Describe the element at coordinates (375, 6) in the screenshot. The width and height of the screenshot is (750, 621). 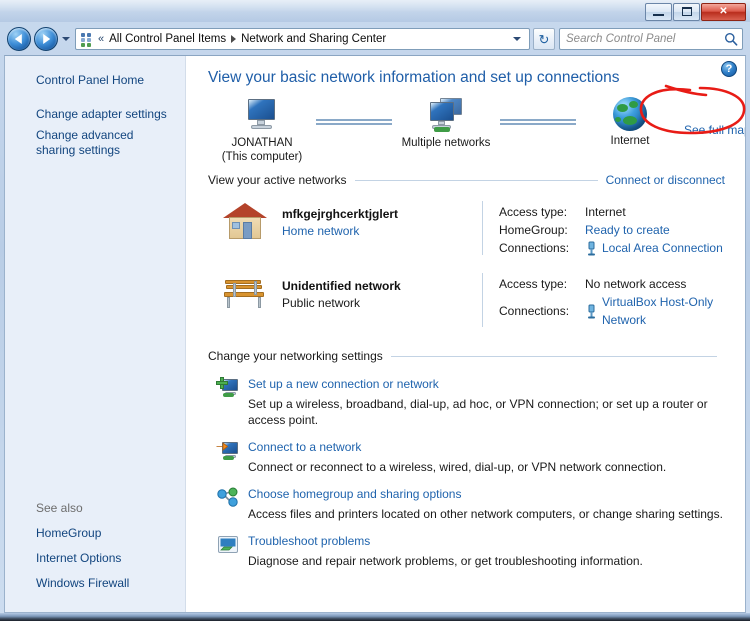
I see `title-bar-highlight` at that location.